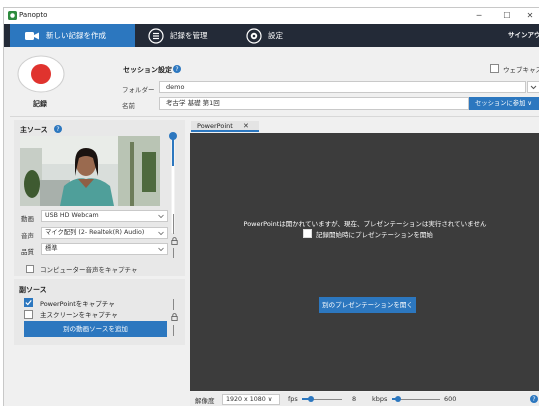  Describe the element at coordinates (41, 74) in the screenshot. I see `record-button` at that location.